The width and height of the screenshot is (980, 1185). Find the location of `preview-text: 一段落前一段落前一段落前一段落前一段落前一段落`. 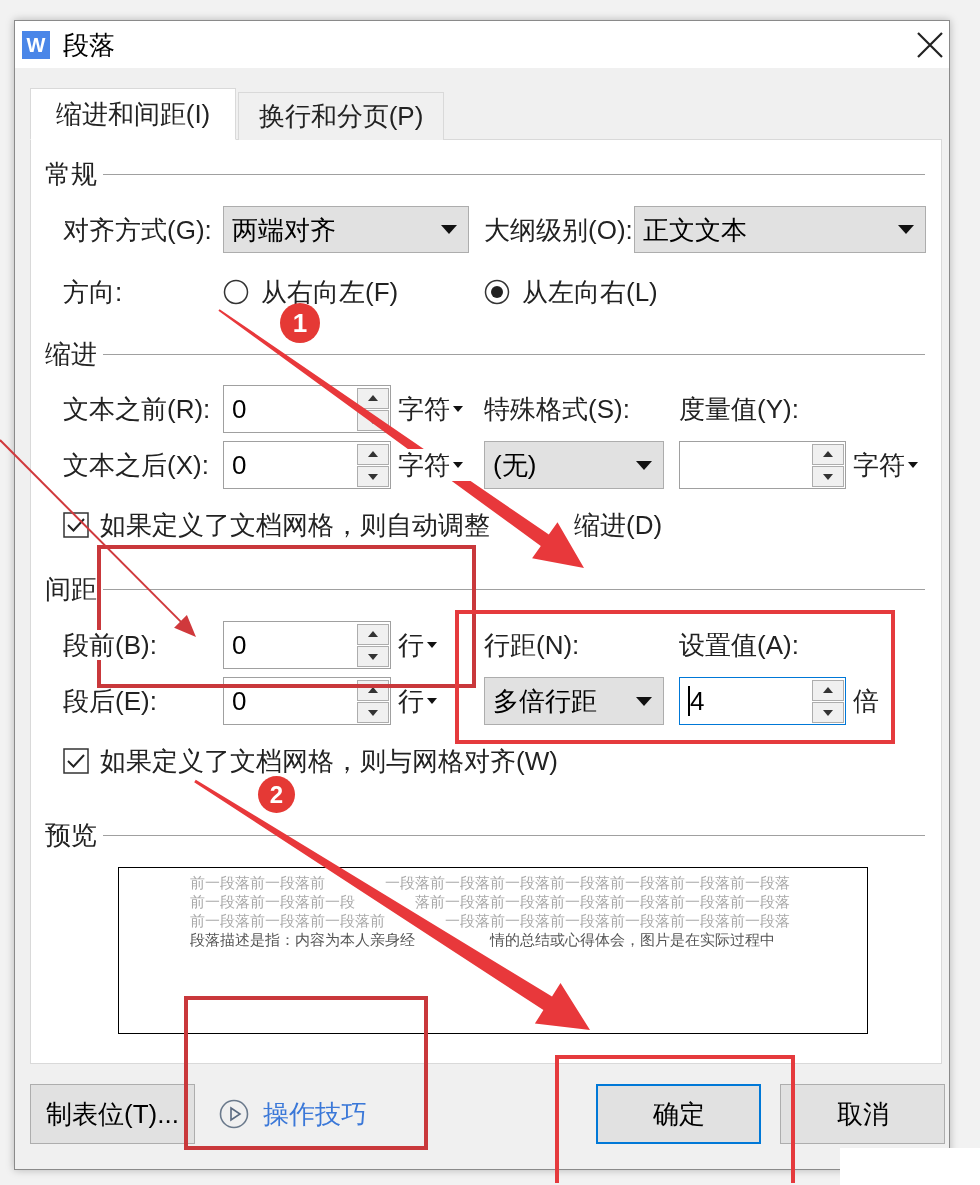

preview-text: 一段落前一段落前一段落前一段落前一段落前一段落 is located at coordinates (617, 921).